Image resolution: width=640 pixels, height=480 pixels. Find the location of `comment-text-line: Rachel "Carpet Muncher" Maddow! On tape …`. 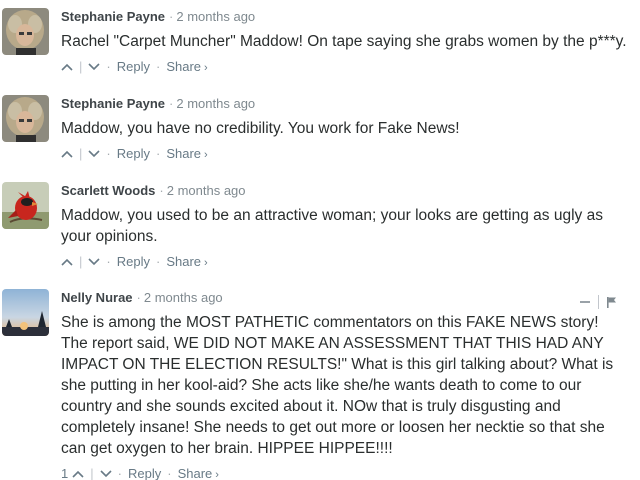

comment-text-line: Rachel "Carpet Muncher" Maddow! On tape … is located at coordinates (344, 41).